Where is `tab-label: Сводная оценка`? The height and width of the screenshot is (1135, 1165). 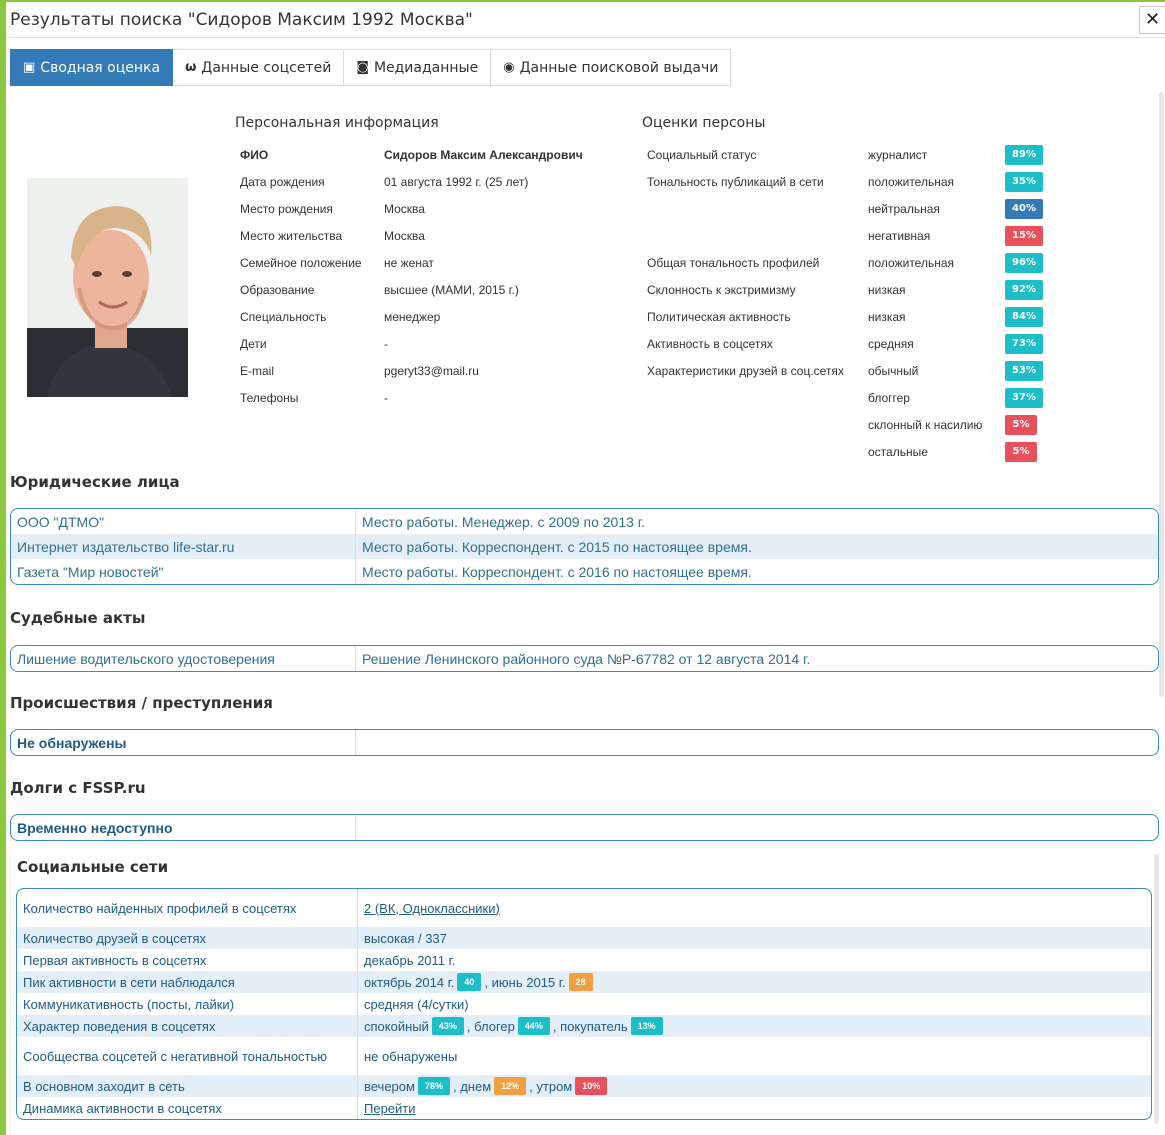
tab-label: Сводная оценка is located at coordinates (100, 67).